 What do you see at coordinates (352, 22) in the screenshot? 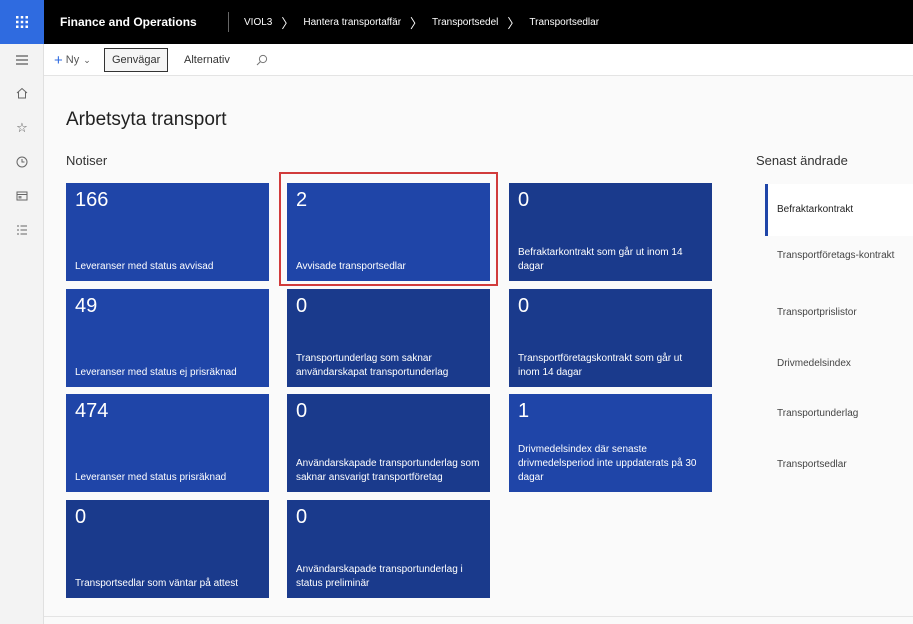
I see `breadcrumb-item: Hantera transportaffär` at bounding box center [352, 22].